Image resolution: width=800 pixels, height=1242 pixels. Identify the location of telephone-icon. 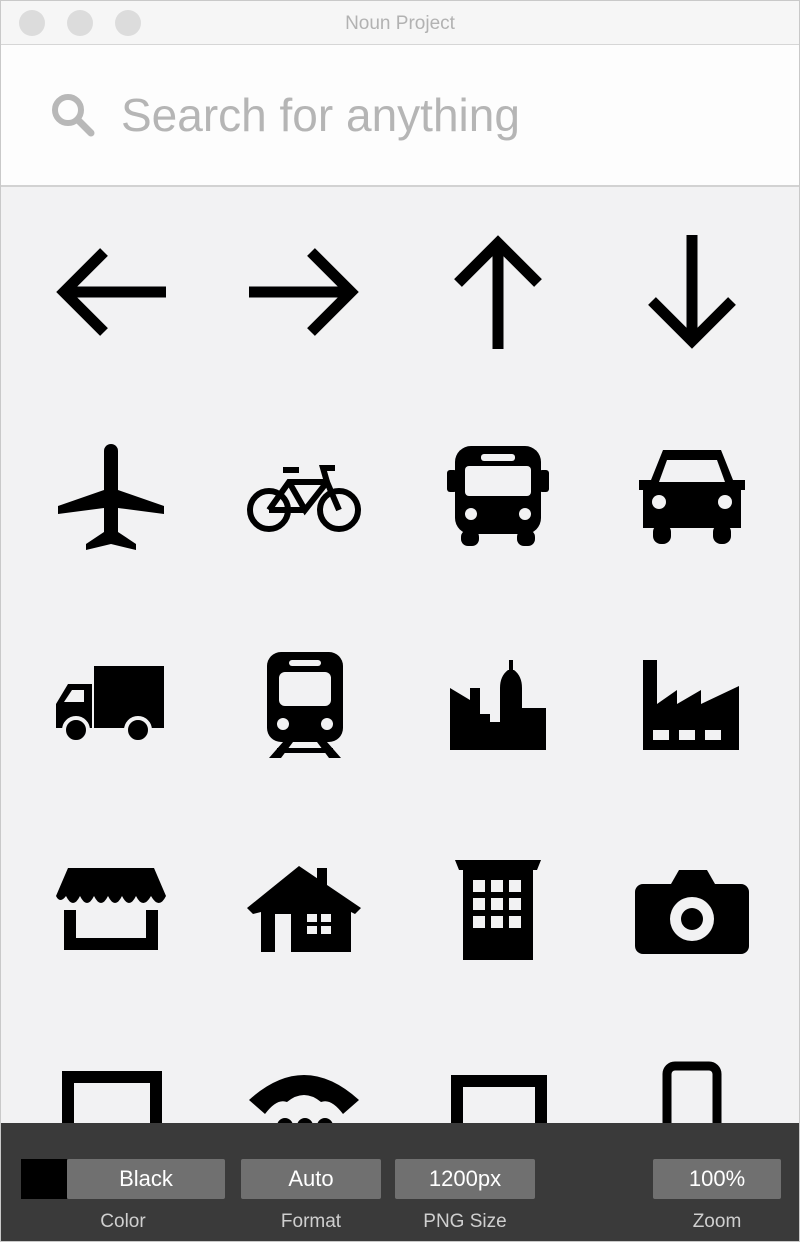
(304, 1087).